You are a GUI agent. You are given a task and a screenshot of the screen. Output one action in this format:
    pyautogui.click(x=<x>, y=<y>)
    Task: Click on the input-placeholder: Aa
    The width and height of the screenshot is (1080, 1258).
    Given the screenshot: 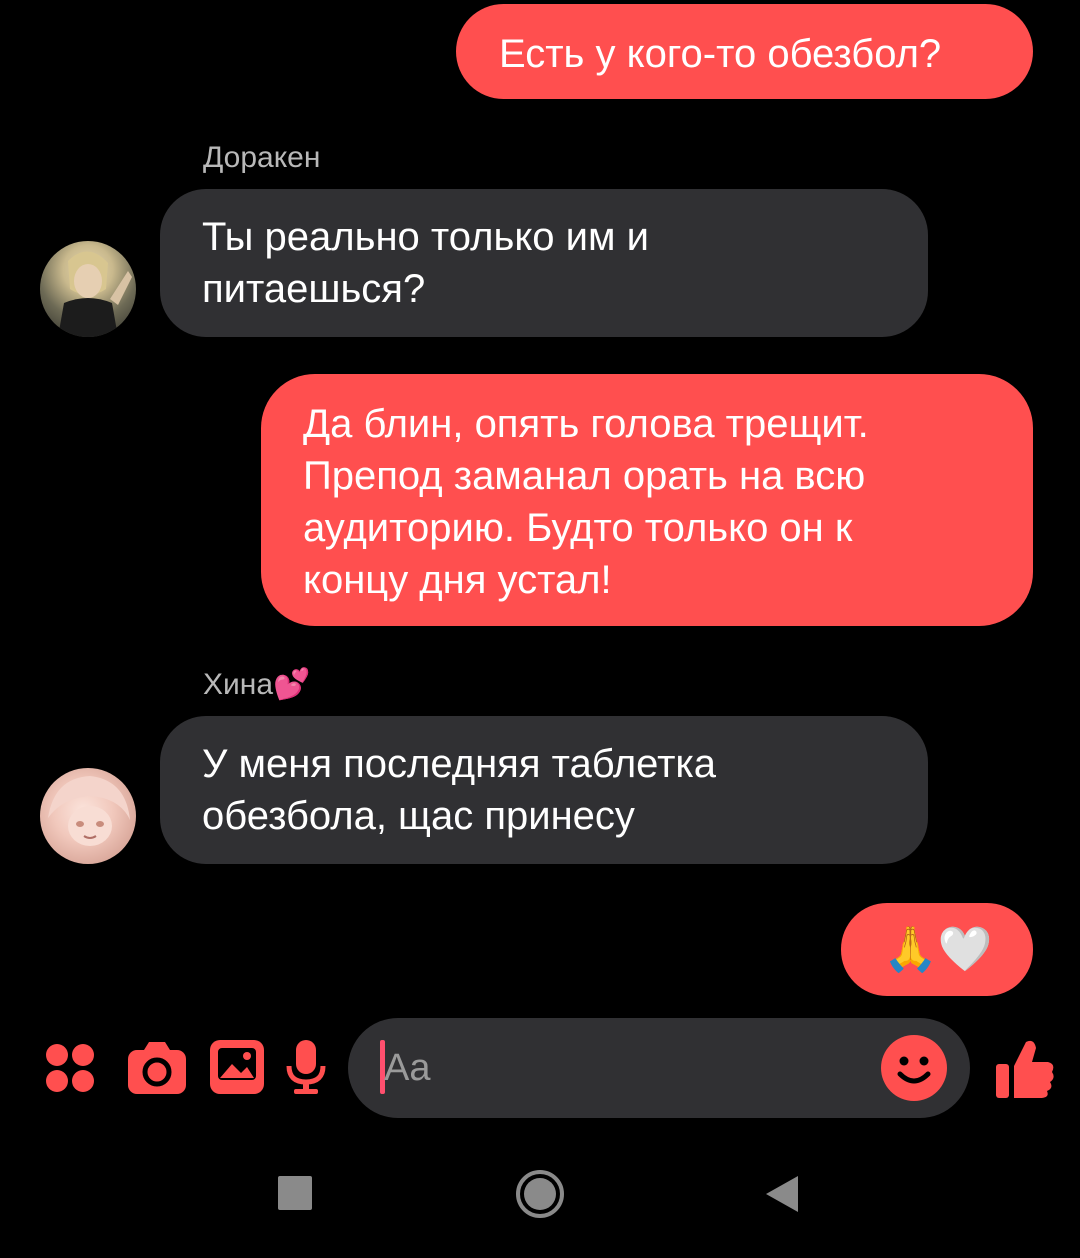 What is the action you would take?
    pyautogui.click(x=407, y=1068)
    